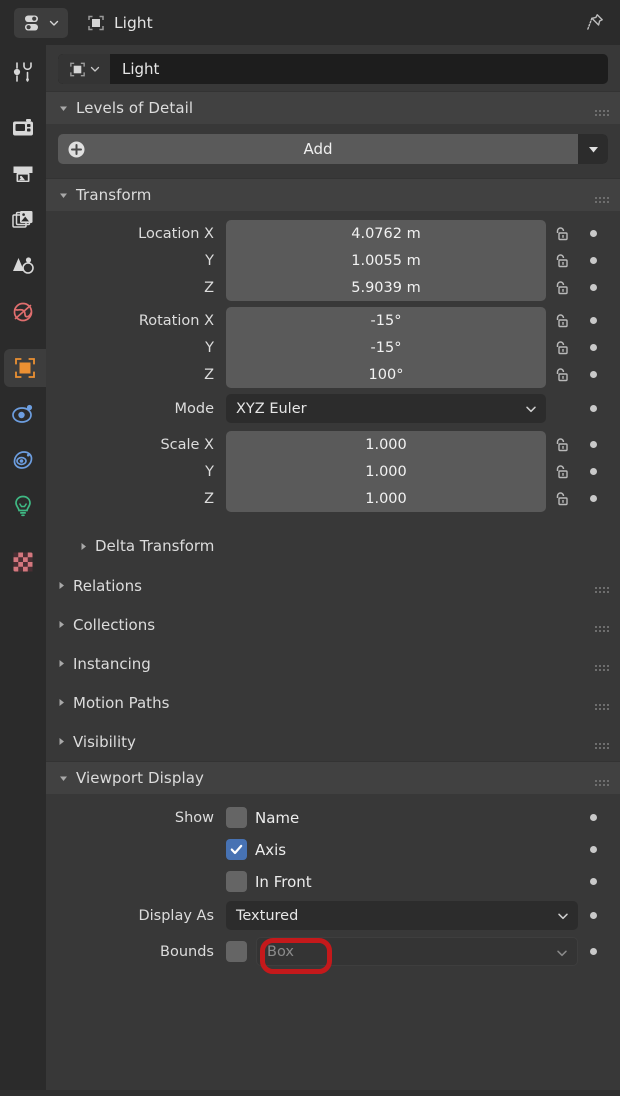 This screenshot has height=1096, width=620. I want to click on location-z-row: Z 5.9039 m, so click(333, 287).